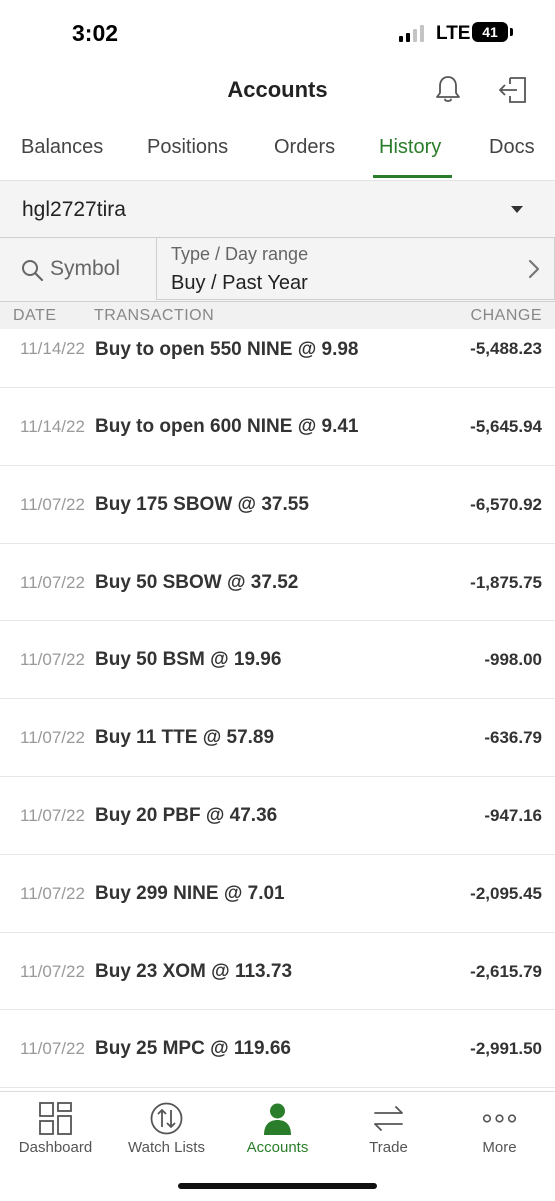 The width and height of the screenshot is (555, 1201). Describe the element at coordinates (511, 32) in the screenshot. I see `battery-tip` at that location.